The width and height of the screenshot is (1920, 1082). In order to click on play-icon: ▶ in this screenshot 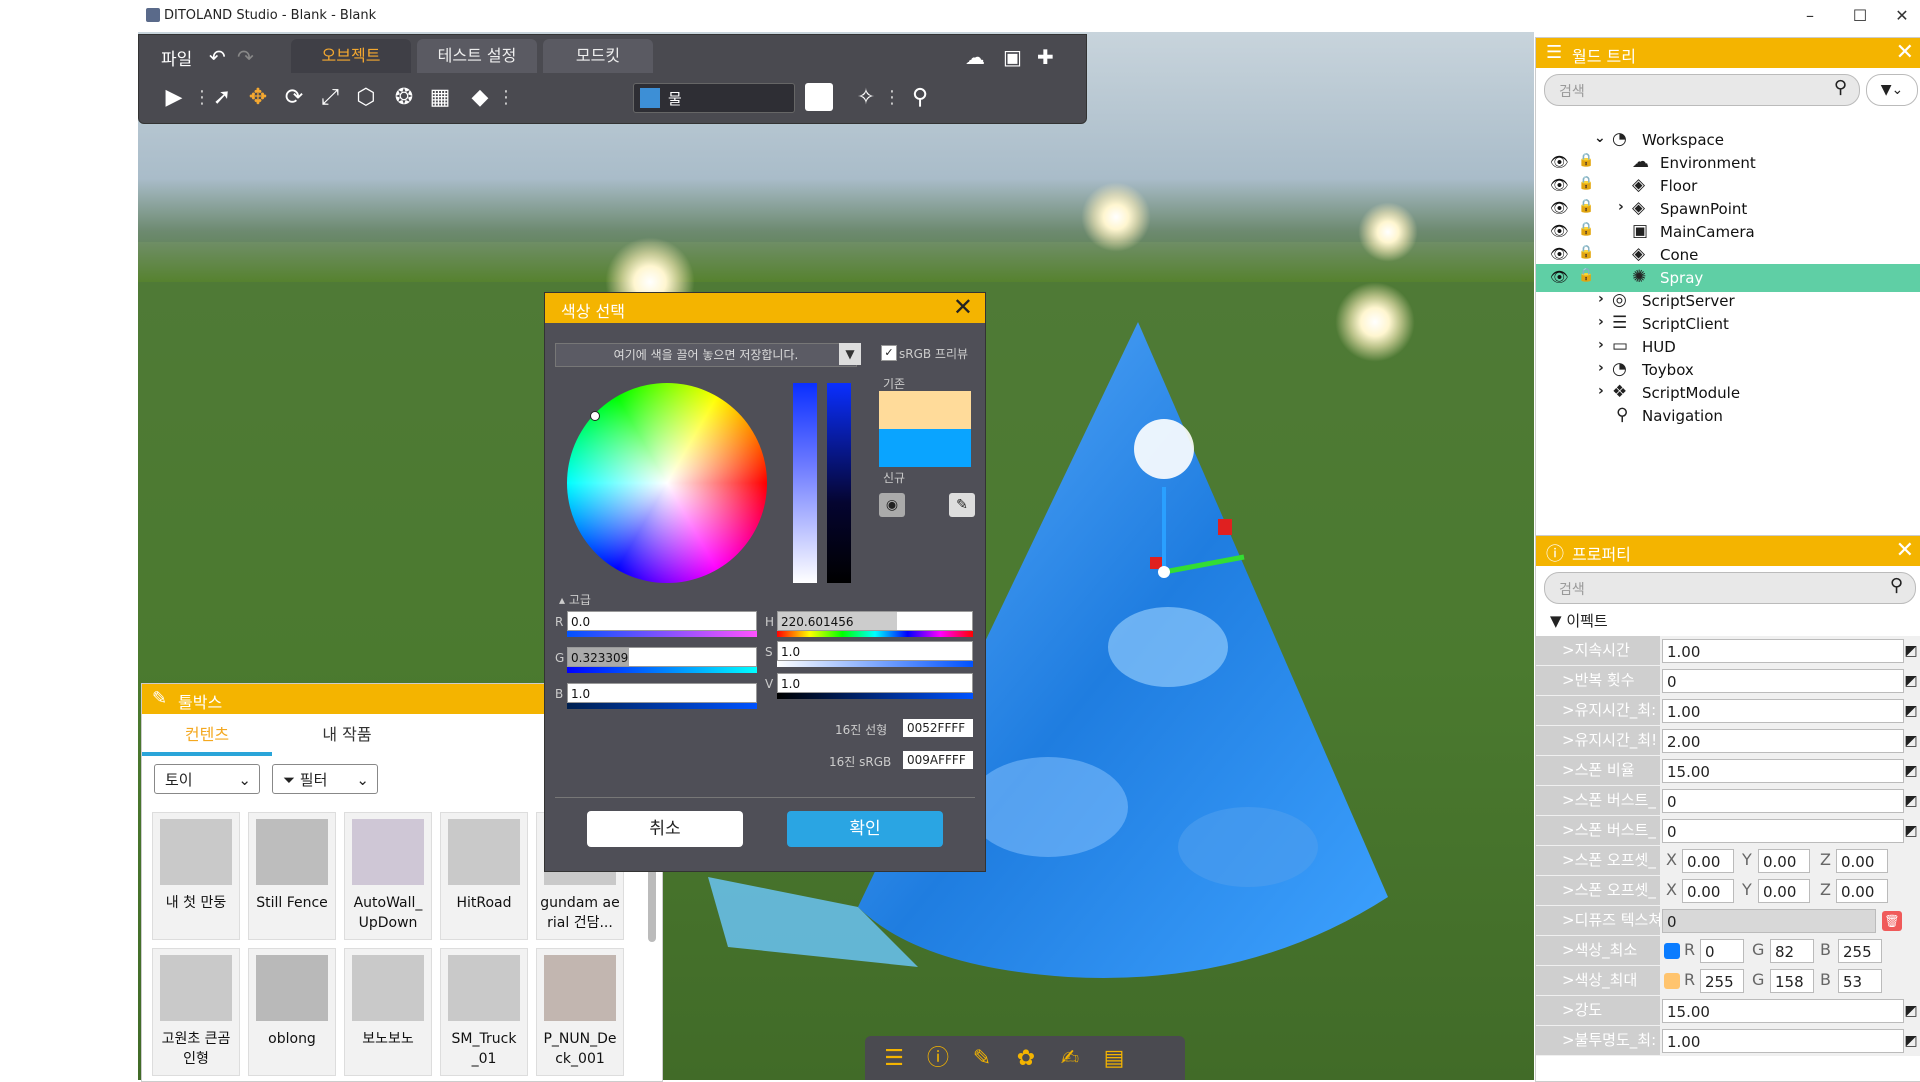, I will do `click(174, 98)`.